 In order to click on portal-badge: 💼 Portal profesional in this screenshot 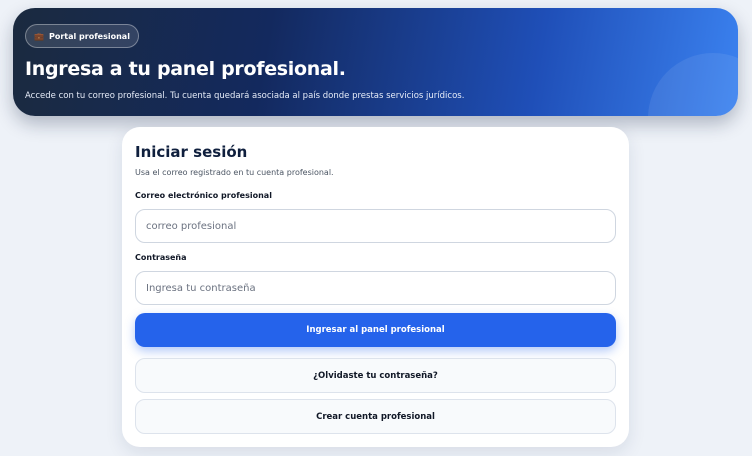, I will do `click(82, 36)`.